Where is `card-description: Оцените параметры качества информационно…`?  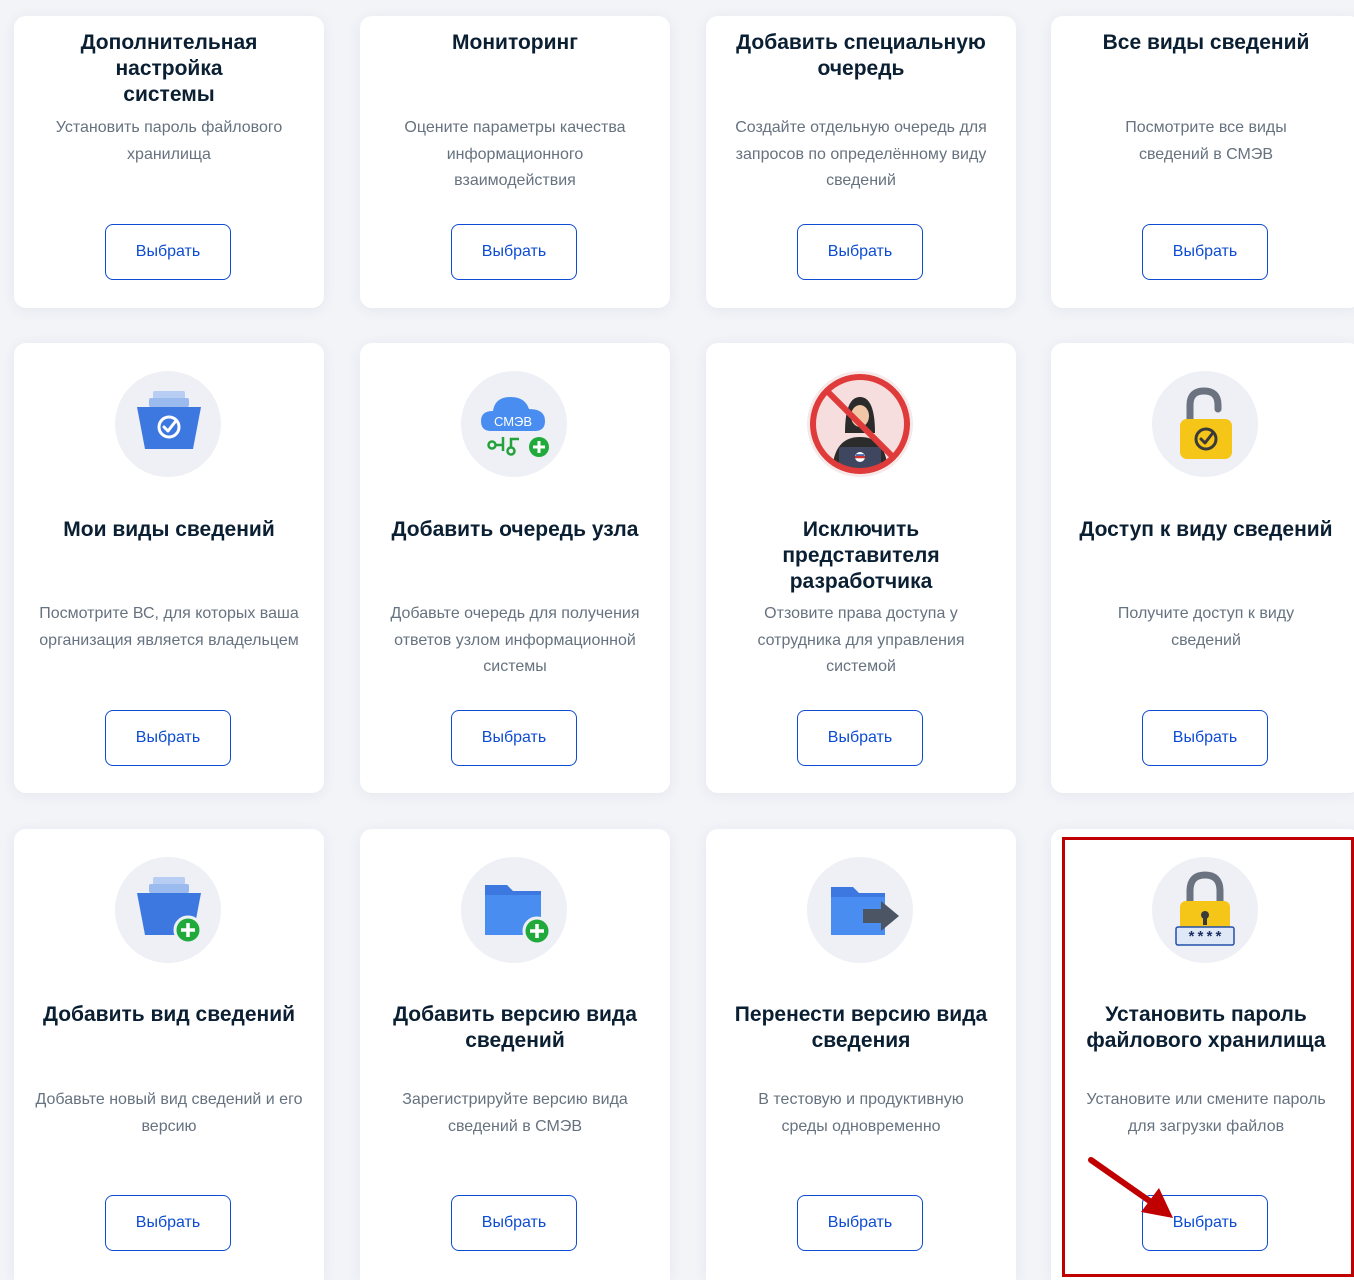
card-description: Оцените параметры качества информационно… is located at coordinates (515, 154).